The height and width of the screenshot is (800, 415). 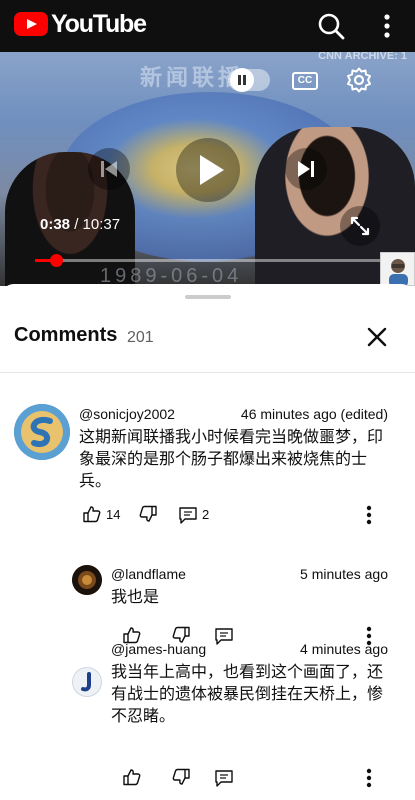 What do you see at coordinates (331, 26) in the screenshot?
I see `search-icon` at bounding box center [331, 26].